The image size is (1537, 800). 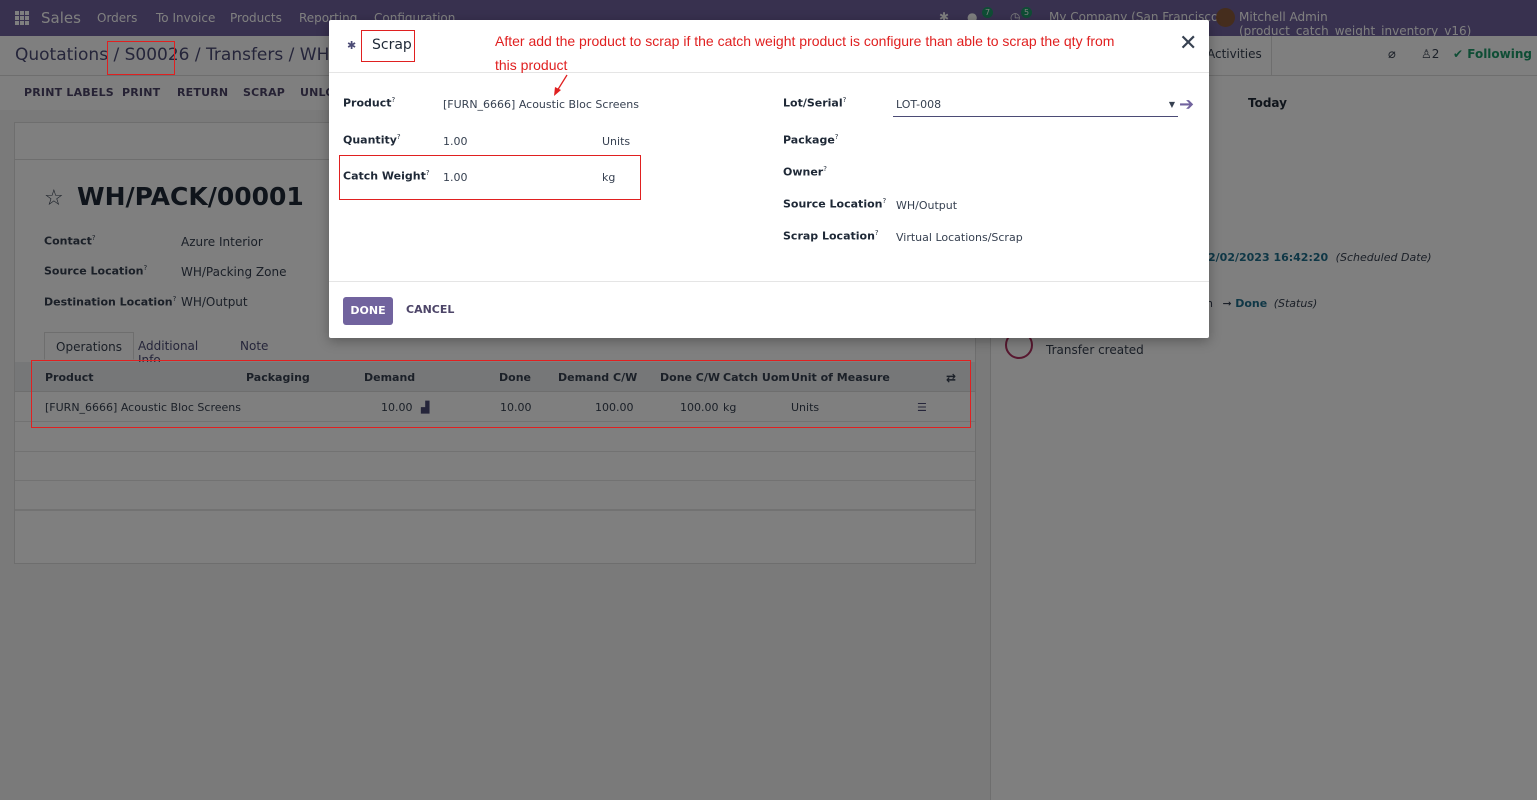 What do you see at coordinates (369, 103) in the screenshot?
I see `product-label: Product?` at bounding box center [369, 103].